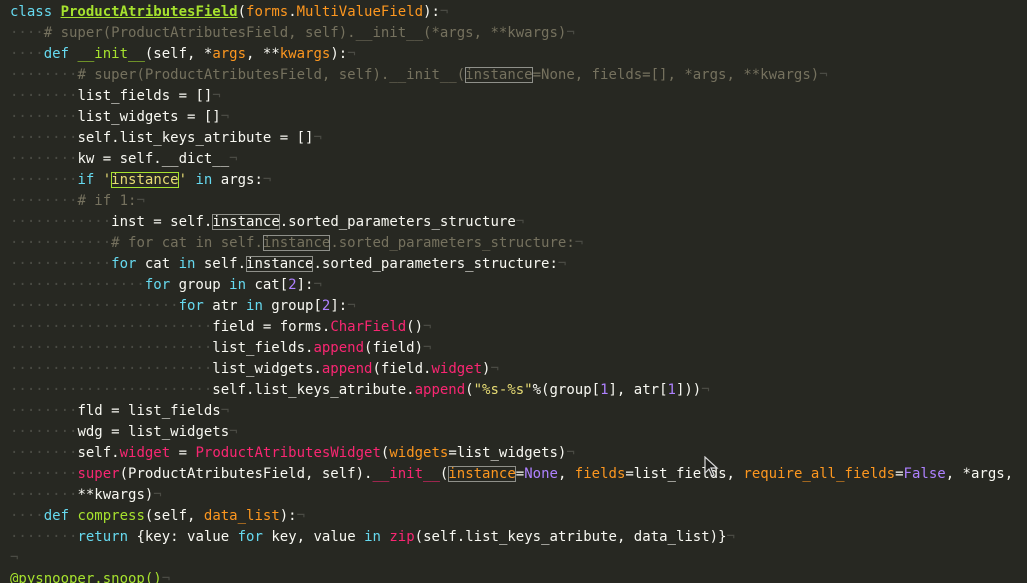  I want to click on indent-whitespace: ····, so click(27, 54).